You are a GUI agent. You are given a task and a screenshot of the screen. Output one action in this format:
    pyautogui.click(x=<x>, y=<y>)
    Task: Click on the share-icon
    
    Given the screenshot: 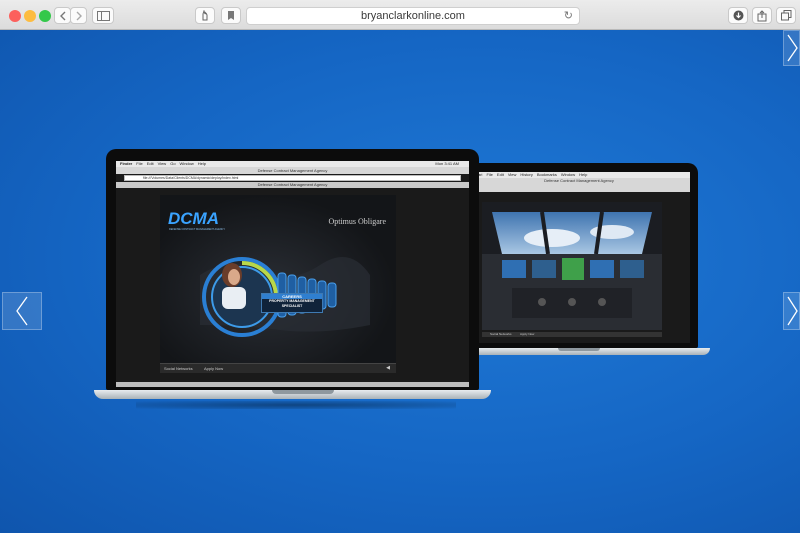 What is the action you would take?
    pyautogui.click(x=762, y=15)
    